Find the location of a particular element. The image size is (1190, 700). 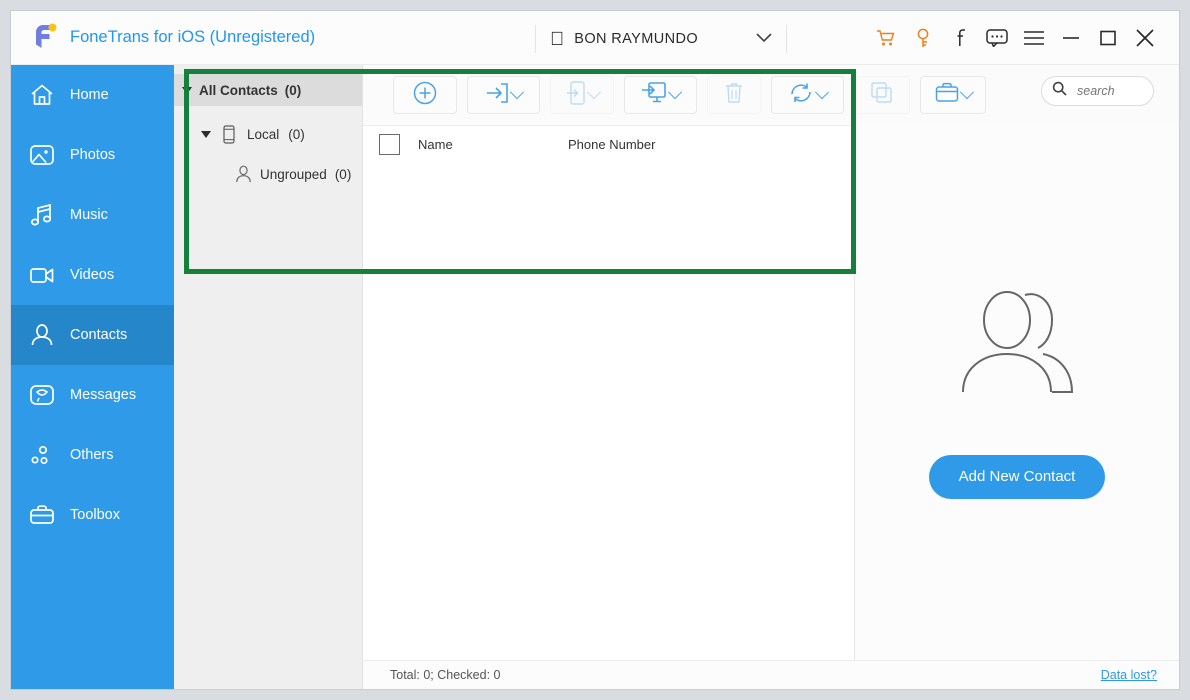

refresh-icon is located at coordinates (801, 95).